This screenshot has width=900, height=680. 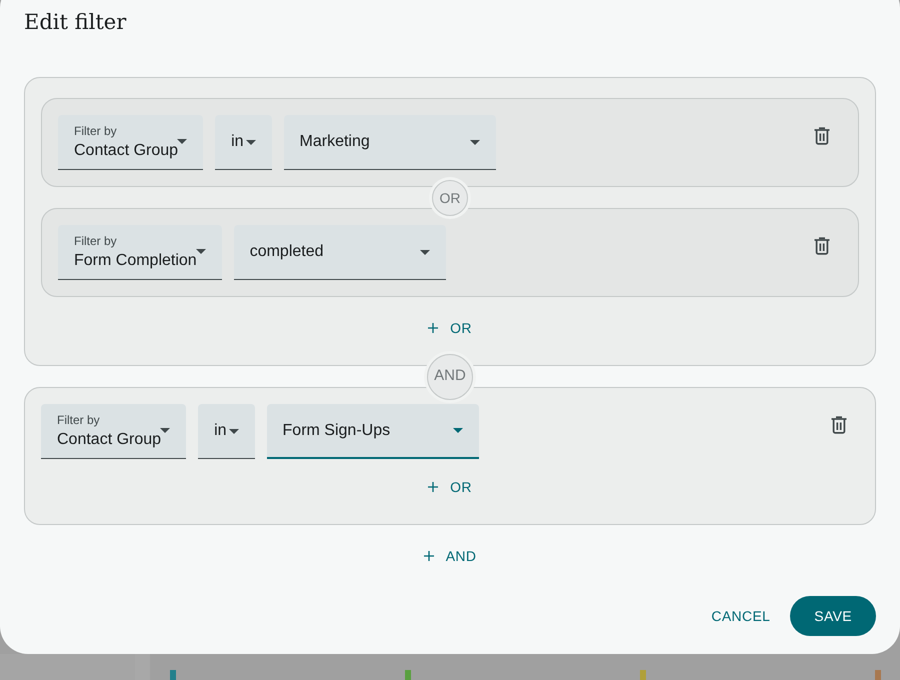 I want to click on cancel-button: CANCEL, so click(x=740, y=616).